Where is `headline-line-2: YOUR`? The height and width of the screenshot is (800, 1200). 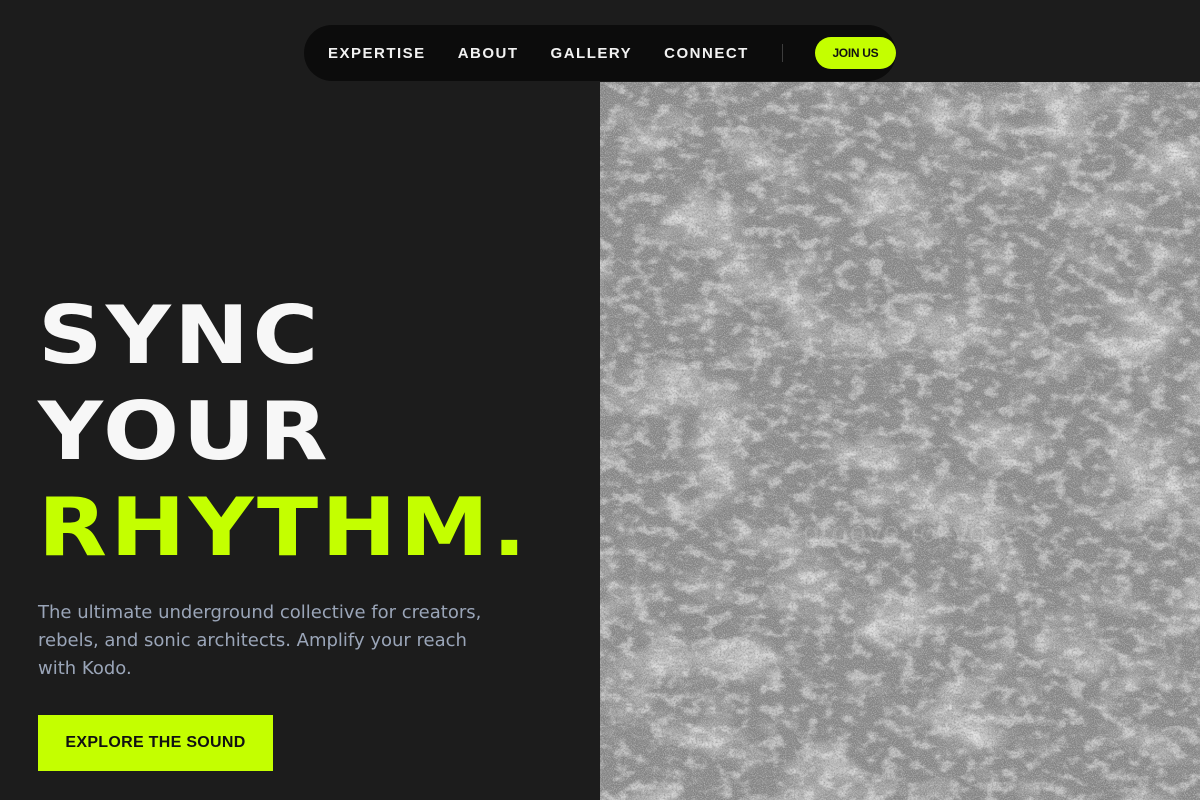 headline-line-2: YOUR is located at coordinates (185, 431).